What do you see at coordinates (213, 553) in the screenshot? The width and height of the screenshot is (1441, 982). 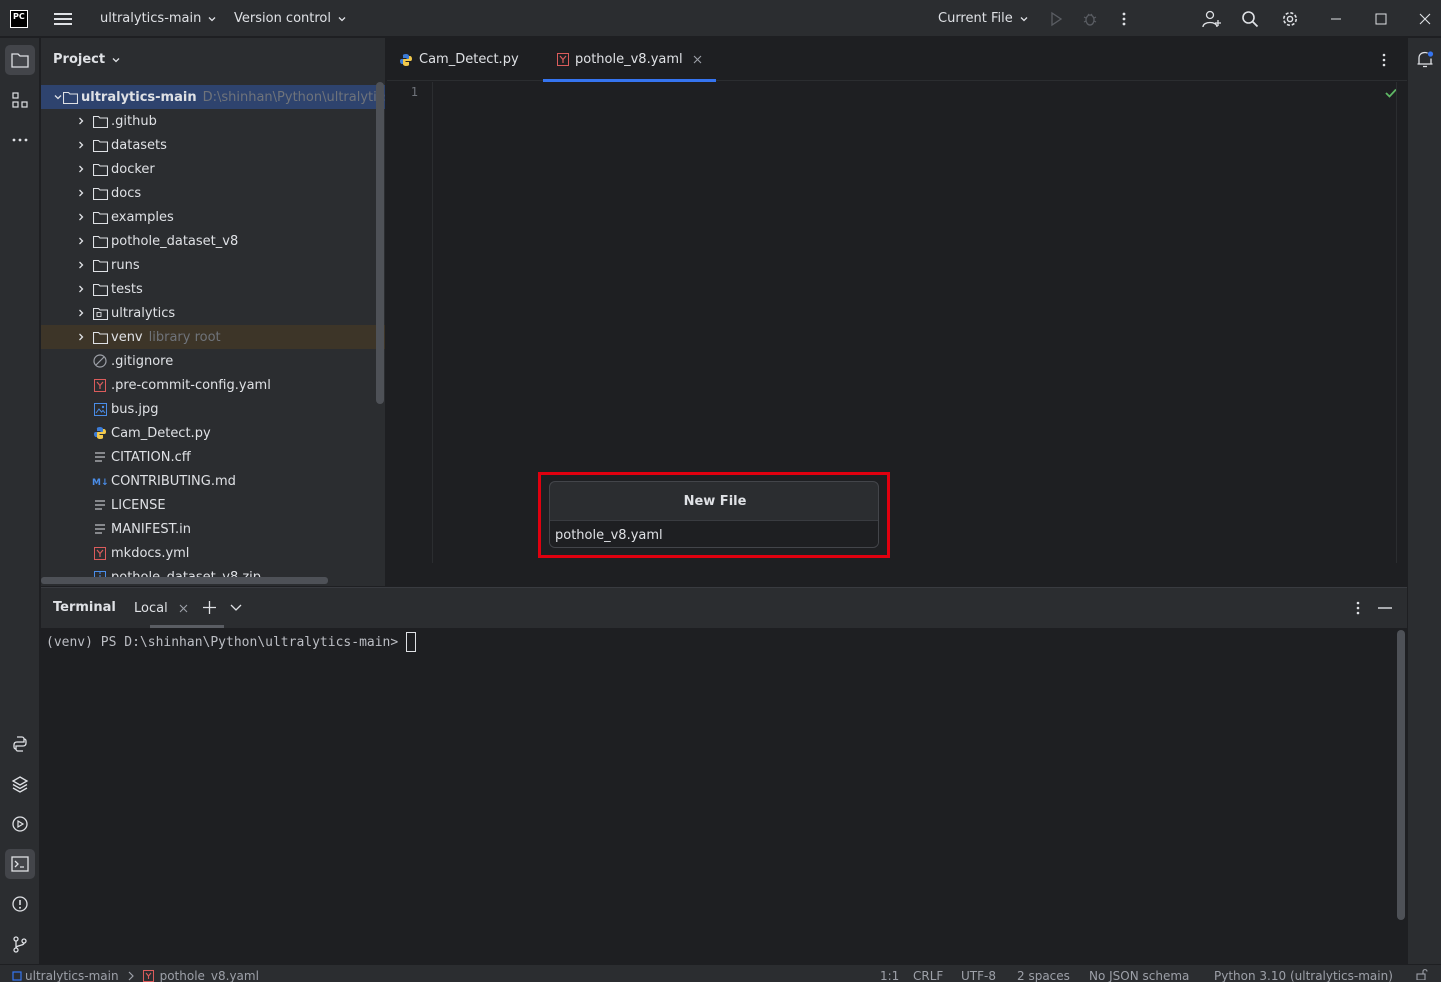 I see `tree-file-item: mkdocs.yml` at bounding box center [213, 553].